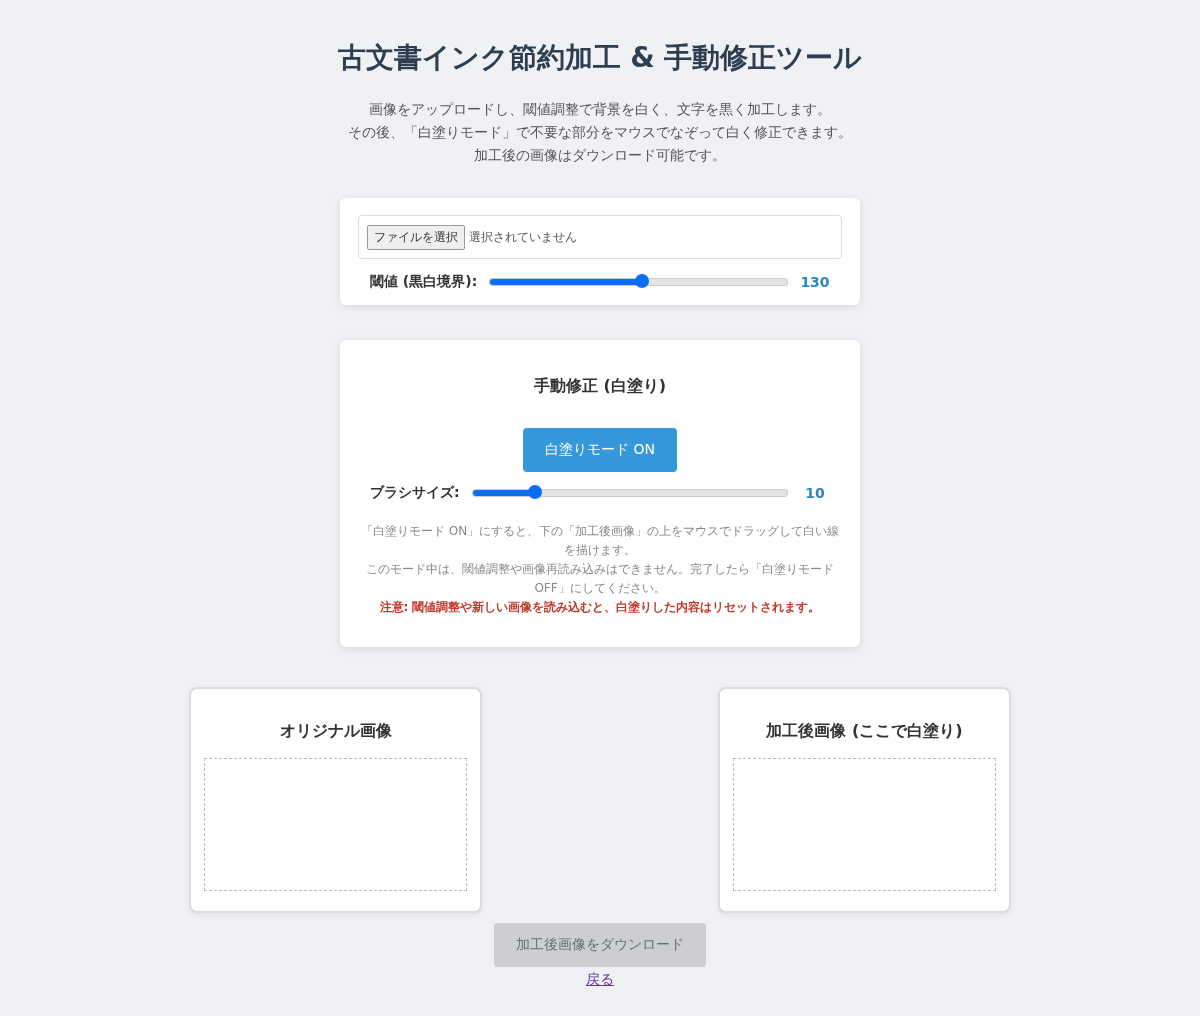 This screenshot has height=1016, width=1200. Describe the element at coordinates (815, 282) in the screenshot. I see `threshold-value: 130` at that location.